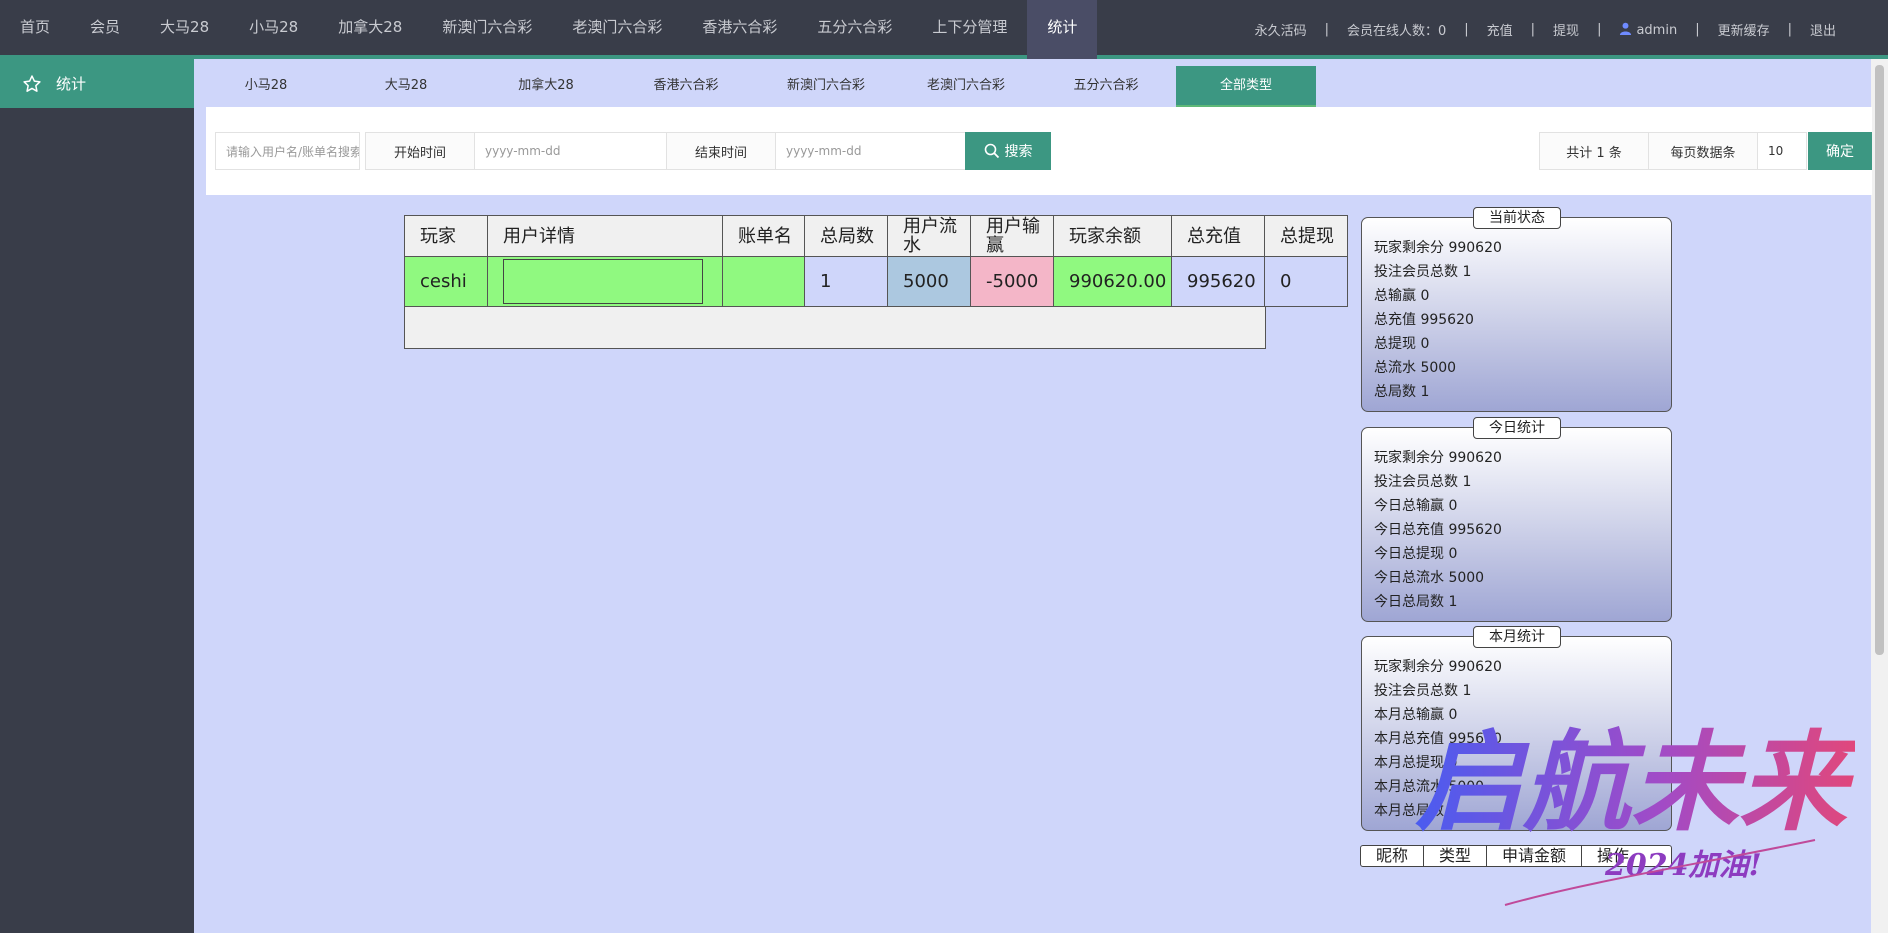 Image resolution: width=1888 pixels, height=933 pixels. I want to click on panel-title: 今日统计, so click(1517, 428).